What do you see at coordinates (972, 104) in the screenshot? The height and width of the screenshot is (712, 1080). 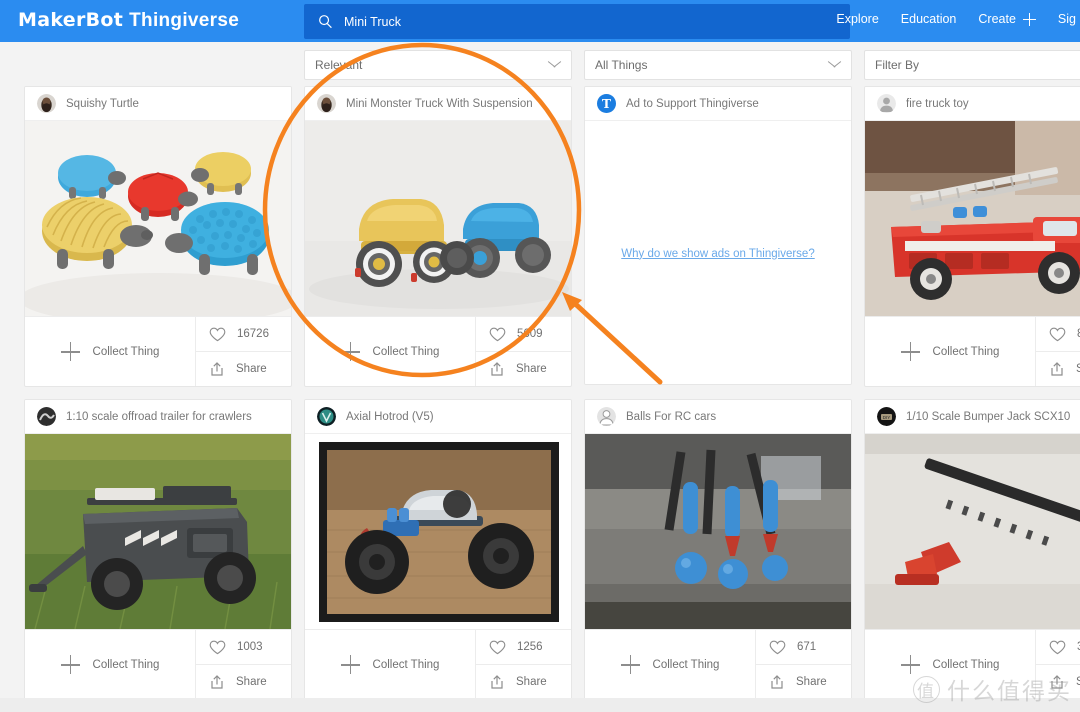 I see `card-header: fire truck toy` at bounding box center [972, 104].